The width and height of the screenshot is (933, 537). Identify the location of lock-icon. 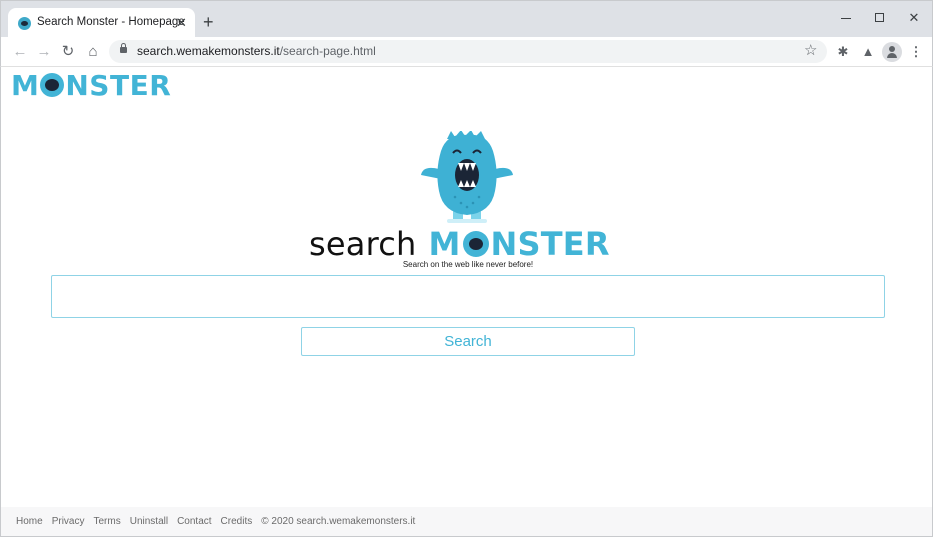
(123, 48).